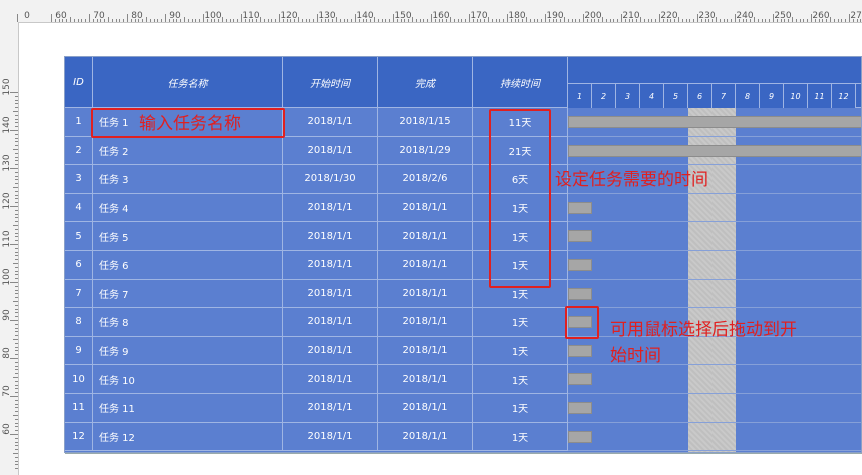  I want to click on cell-name: 任务 2, so click(188, 151).